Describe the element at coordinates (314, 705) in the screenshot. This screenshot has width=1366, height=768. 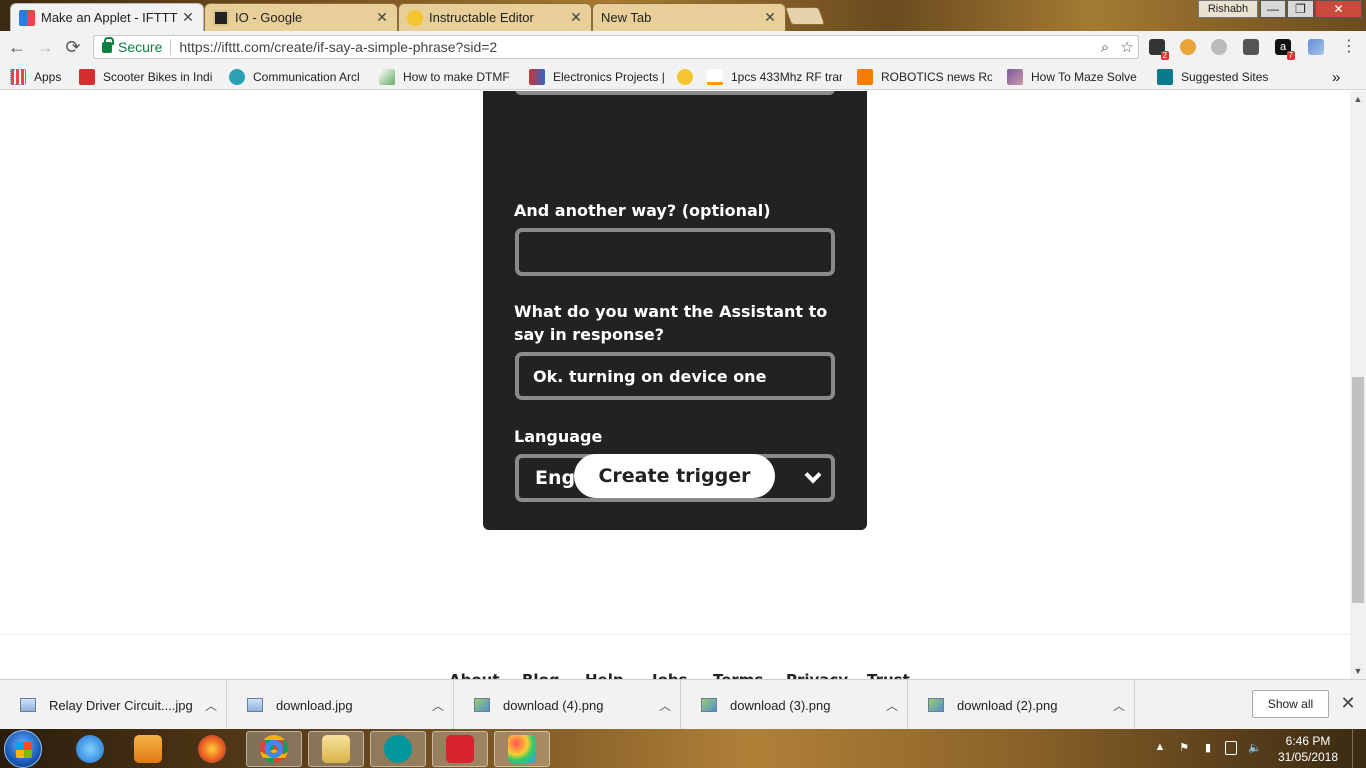
I see `download-filename: download.jpg` at that location.